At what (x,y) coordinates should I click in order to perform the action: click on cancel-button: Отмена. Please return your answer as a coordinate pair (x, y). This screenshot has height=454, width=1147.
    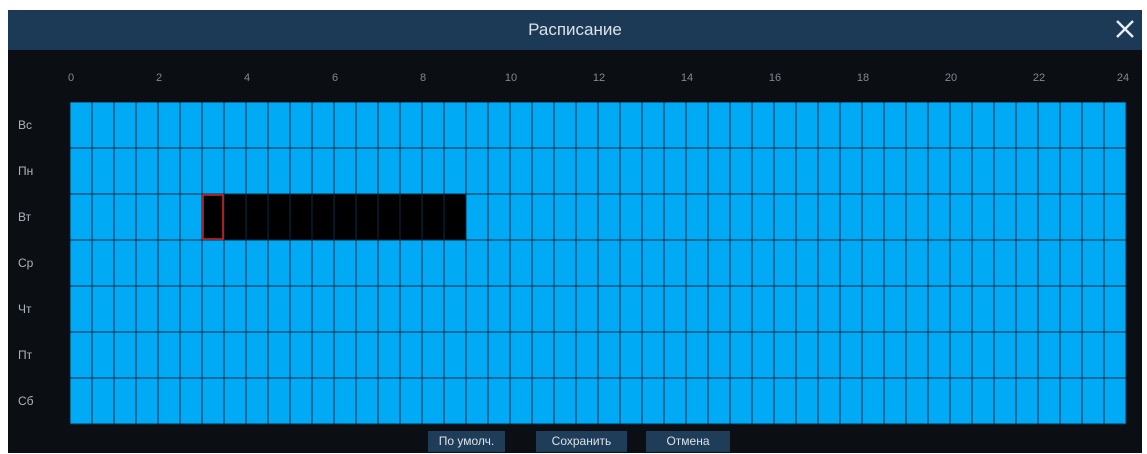
    Looking at the image, I should click on (688, 441).